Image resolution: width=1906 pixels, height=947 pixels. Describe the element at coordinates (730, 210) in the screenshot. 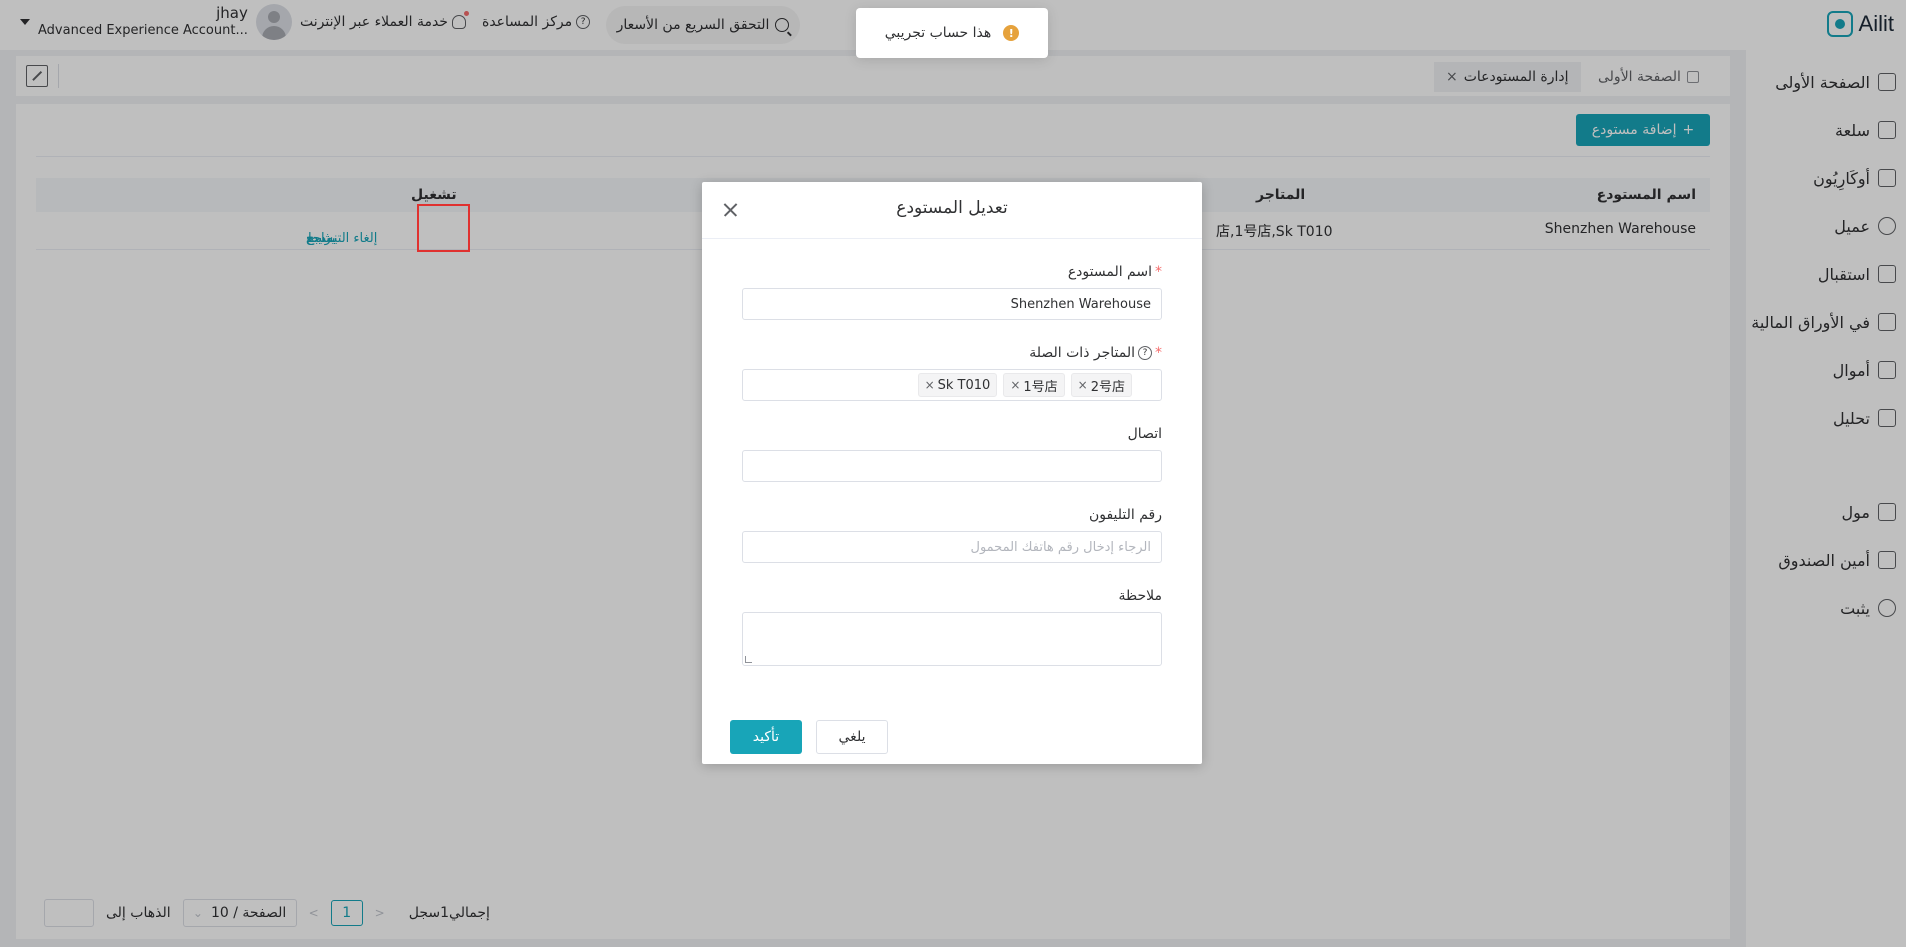

I see `close-icon` at that location.